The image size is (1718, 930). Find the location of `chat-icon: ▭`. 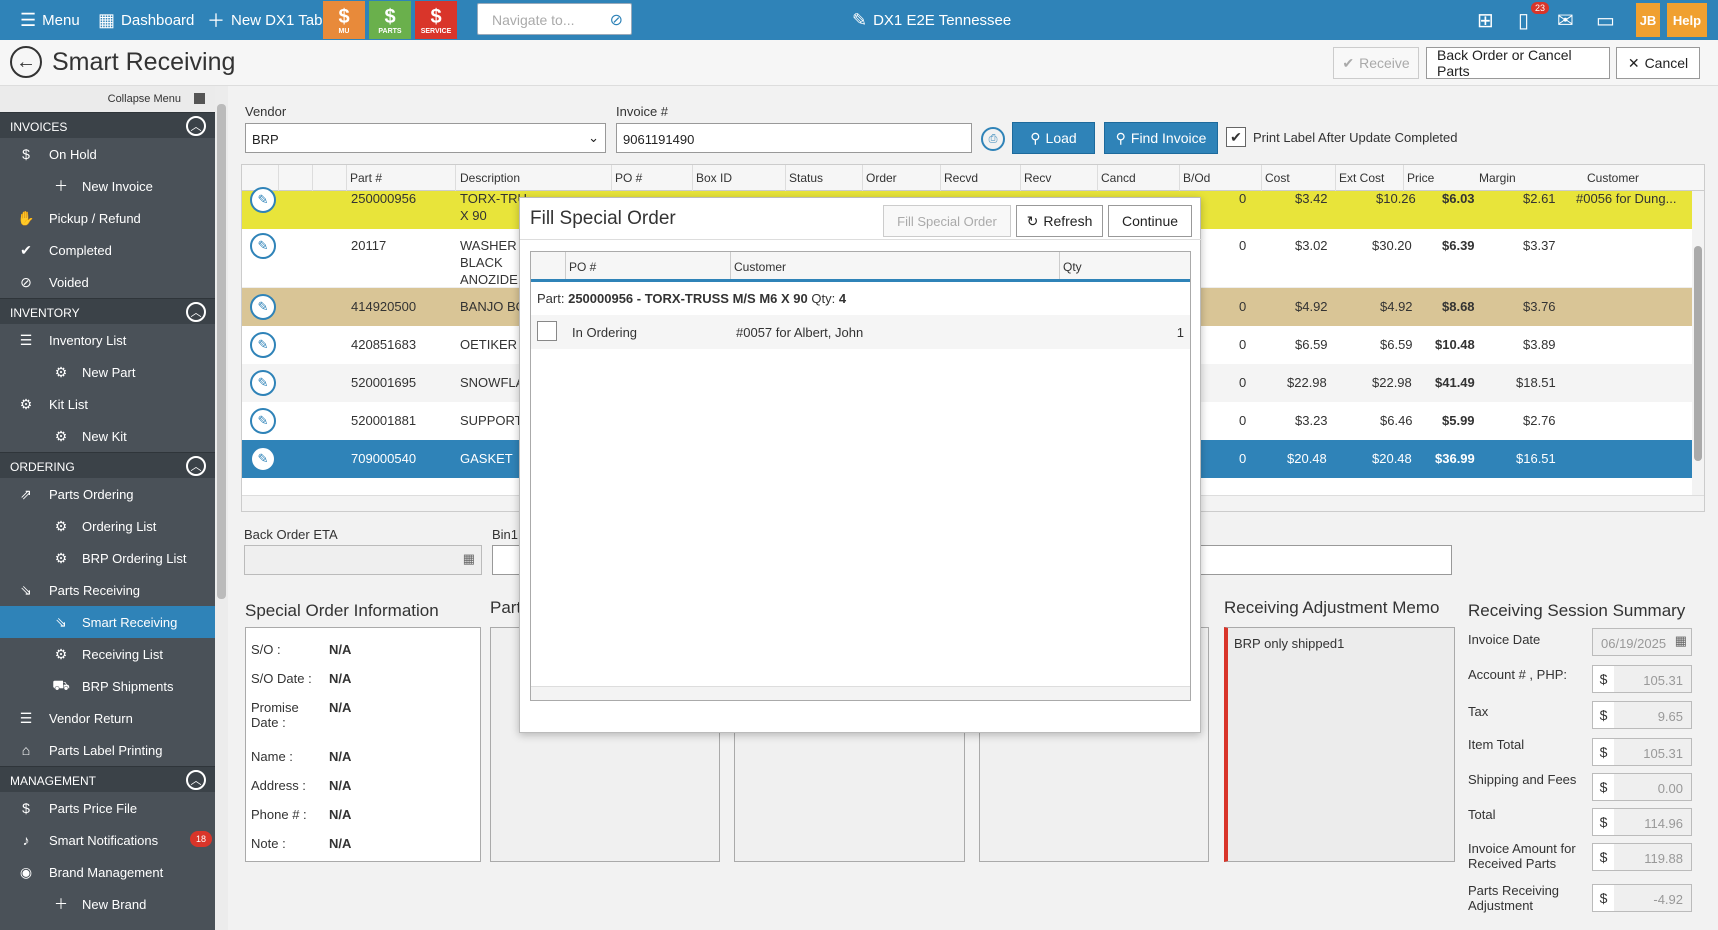

chat-icon: ▭ is located at coordinates (1605, 20).